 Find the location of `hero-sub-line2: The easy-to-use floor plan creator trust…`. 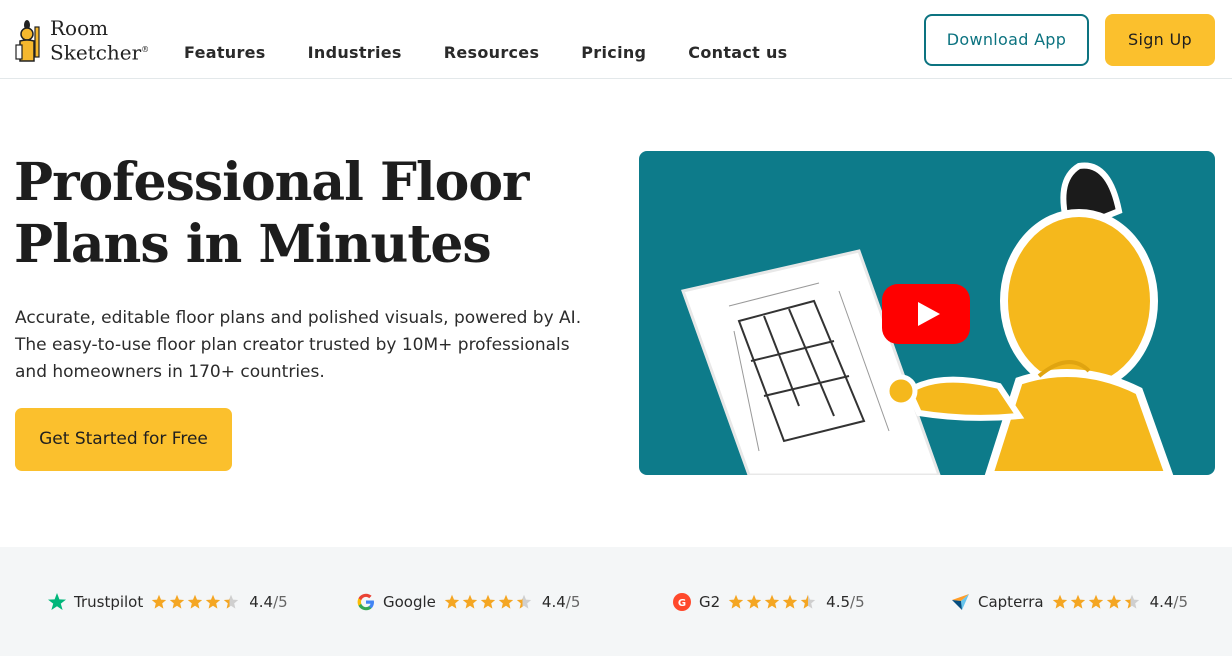

hero-sub-line2: The easy-to-use floor plan creator trust… is located at coordinates (292, 345).